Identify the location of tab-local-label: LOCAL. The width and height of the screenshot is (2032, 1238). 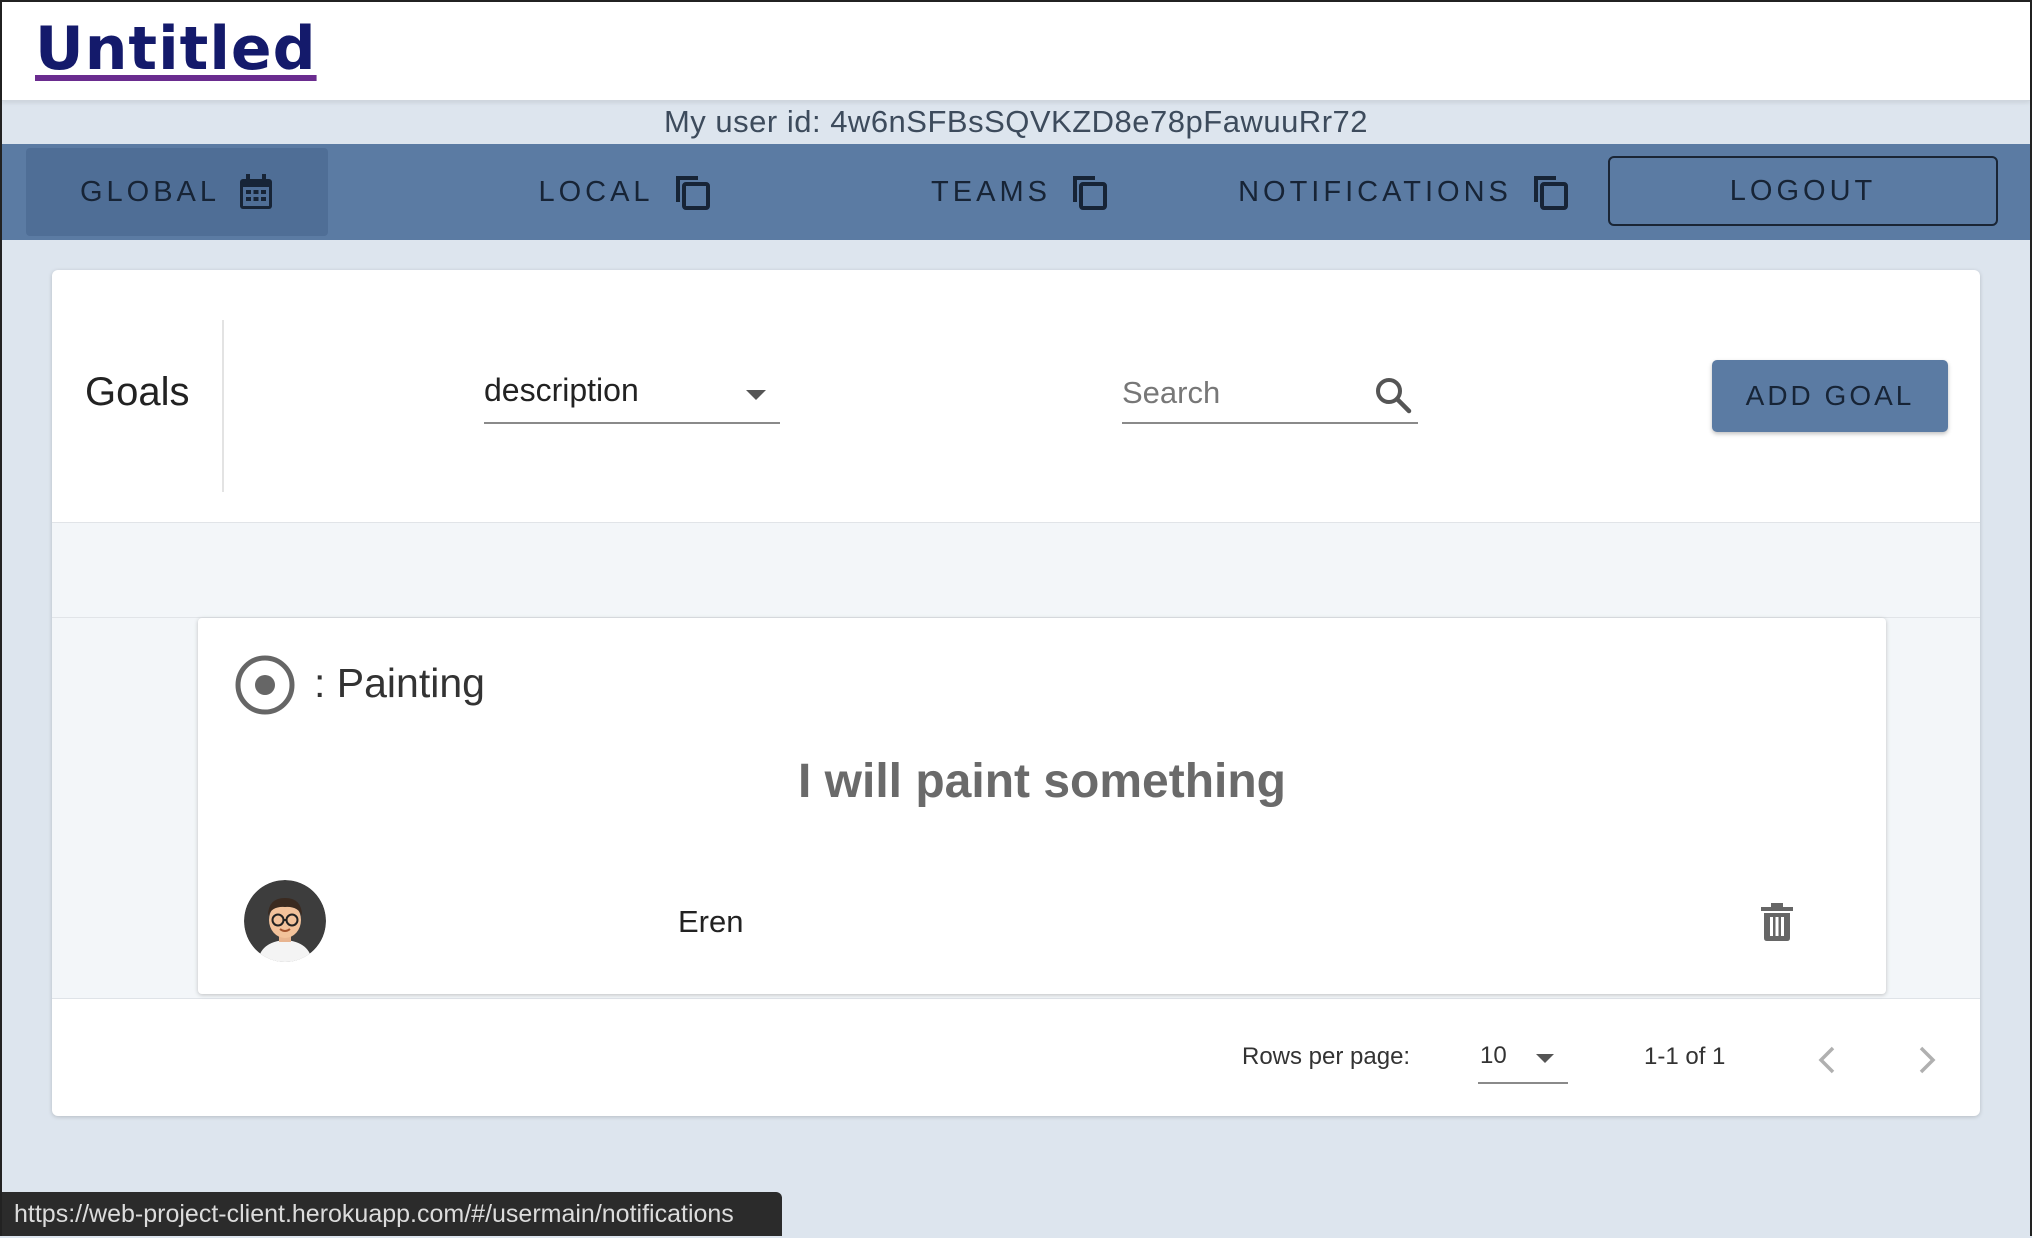
(596, 191).